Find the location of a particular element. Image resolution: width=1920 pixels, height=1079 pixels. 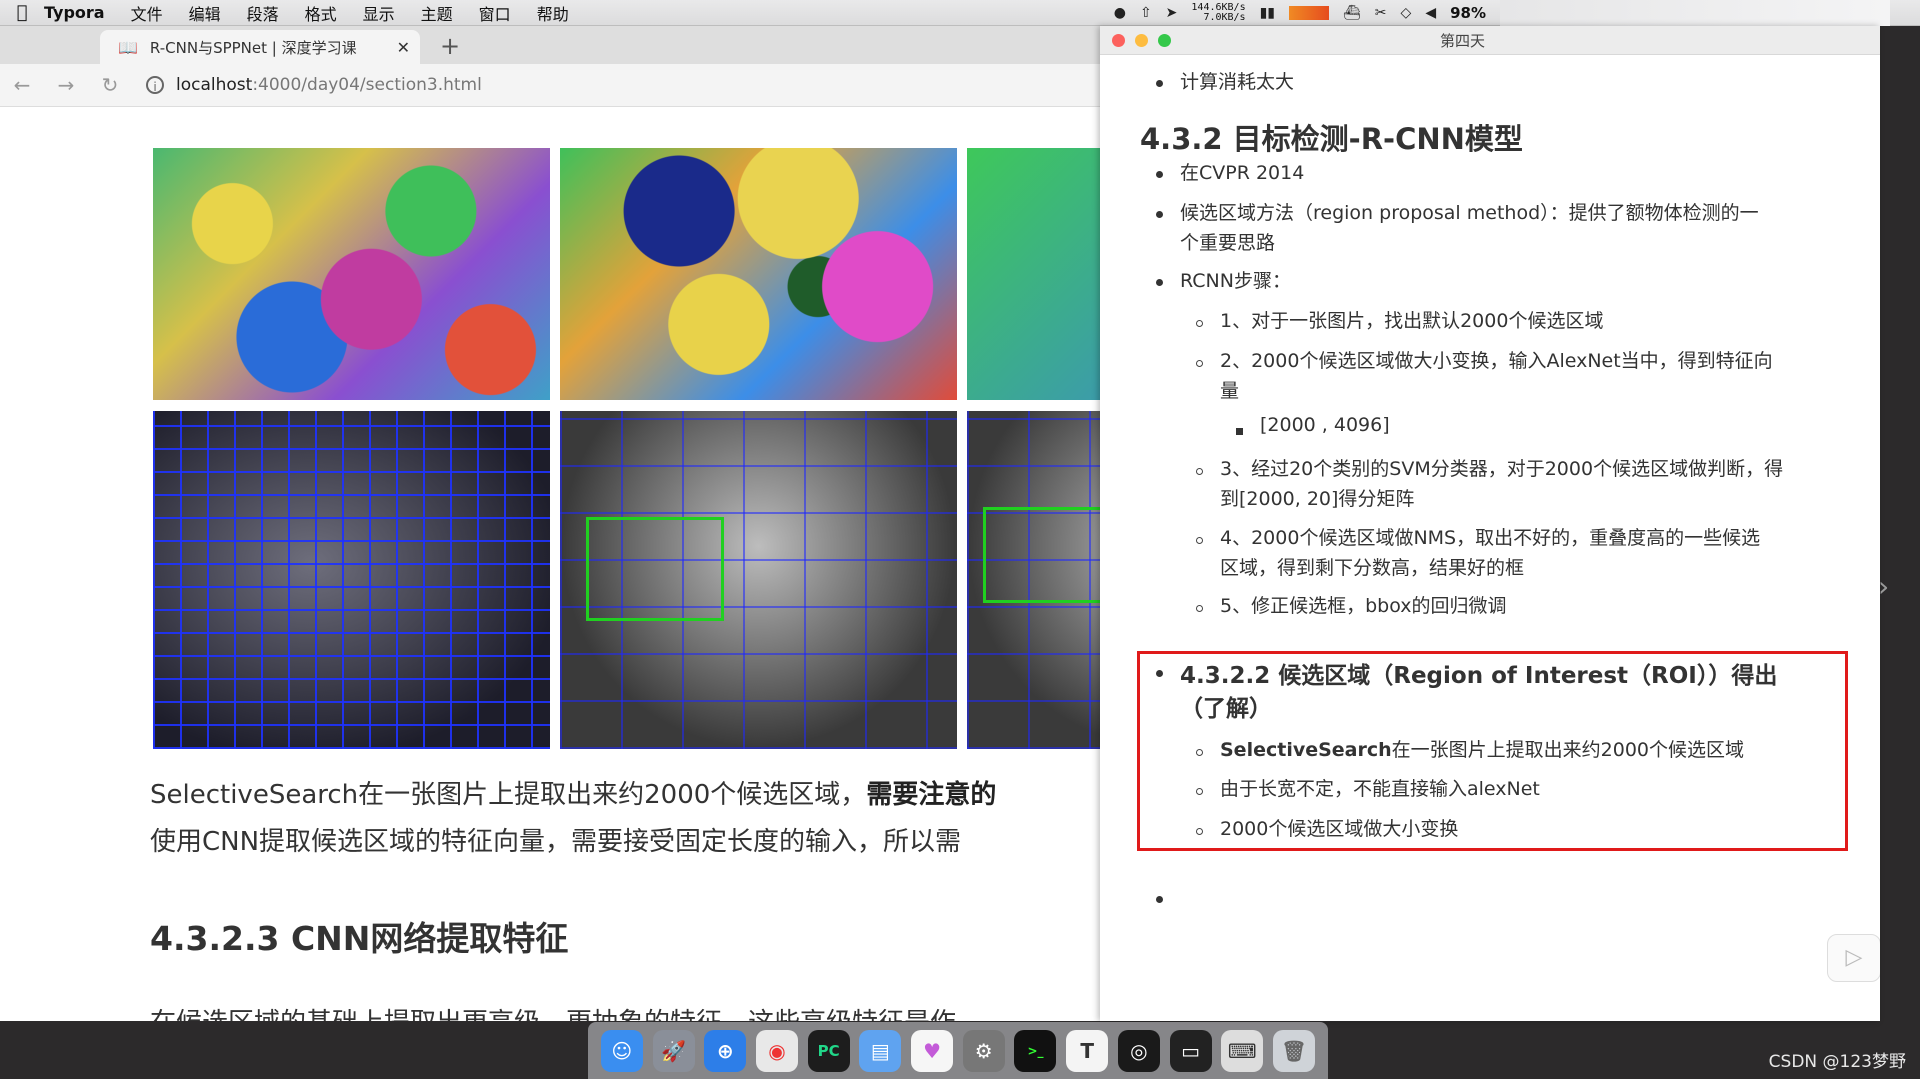

play-icon: ▷ is located at coordinates (1853, 958).